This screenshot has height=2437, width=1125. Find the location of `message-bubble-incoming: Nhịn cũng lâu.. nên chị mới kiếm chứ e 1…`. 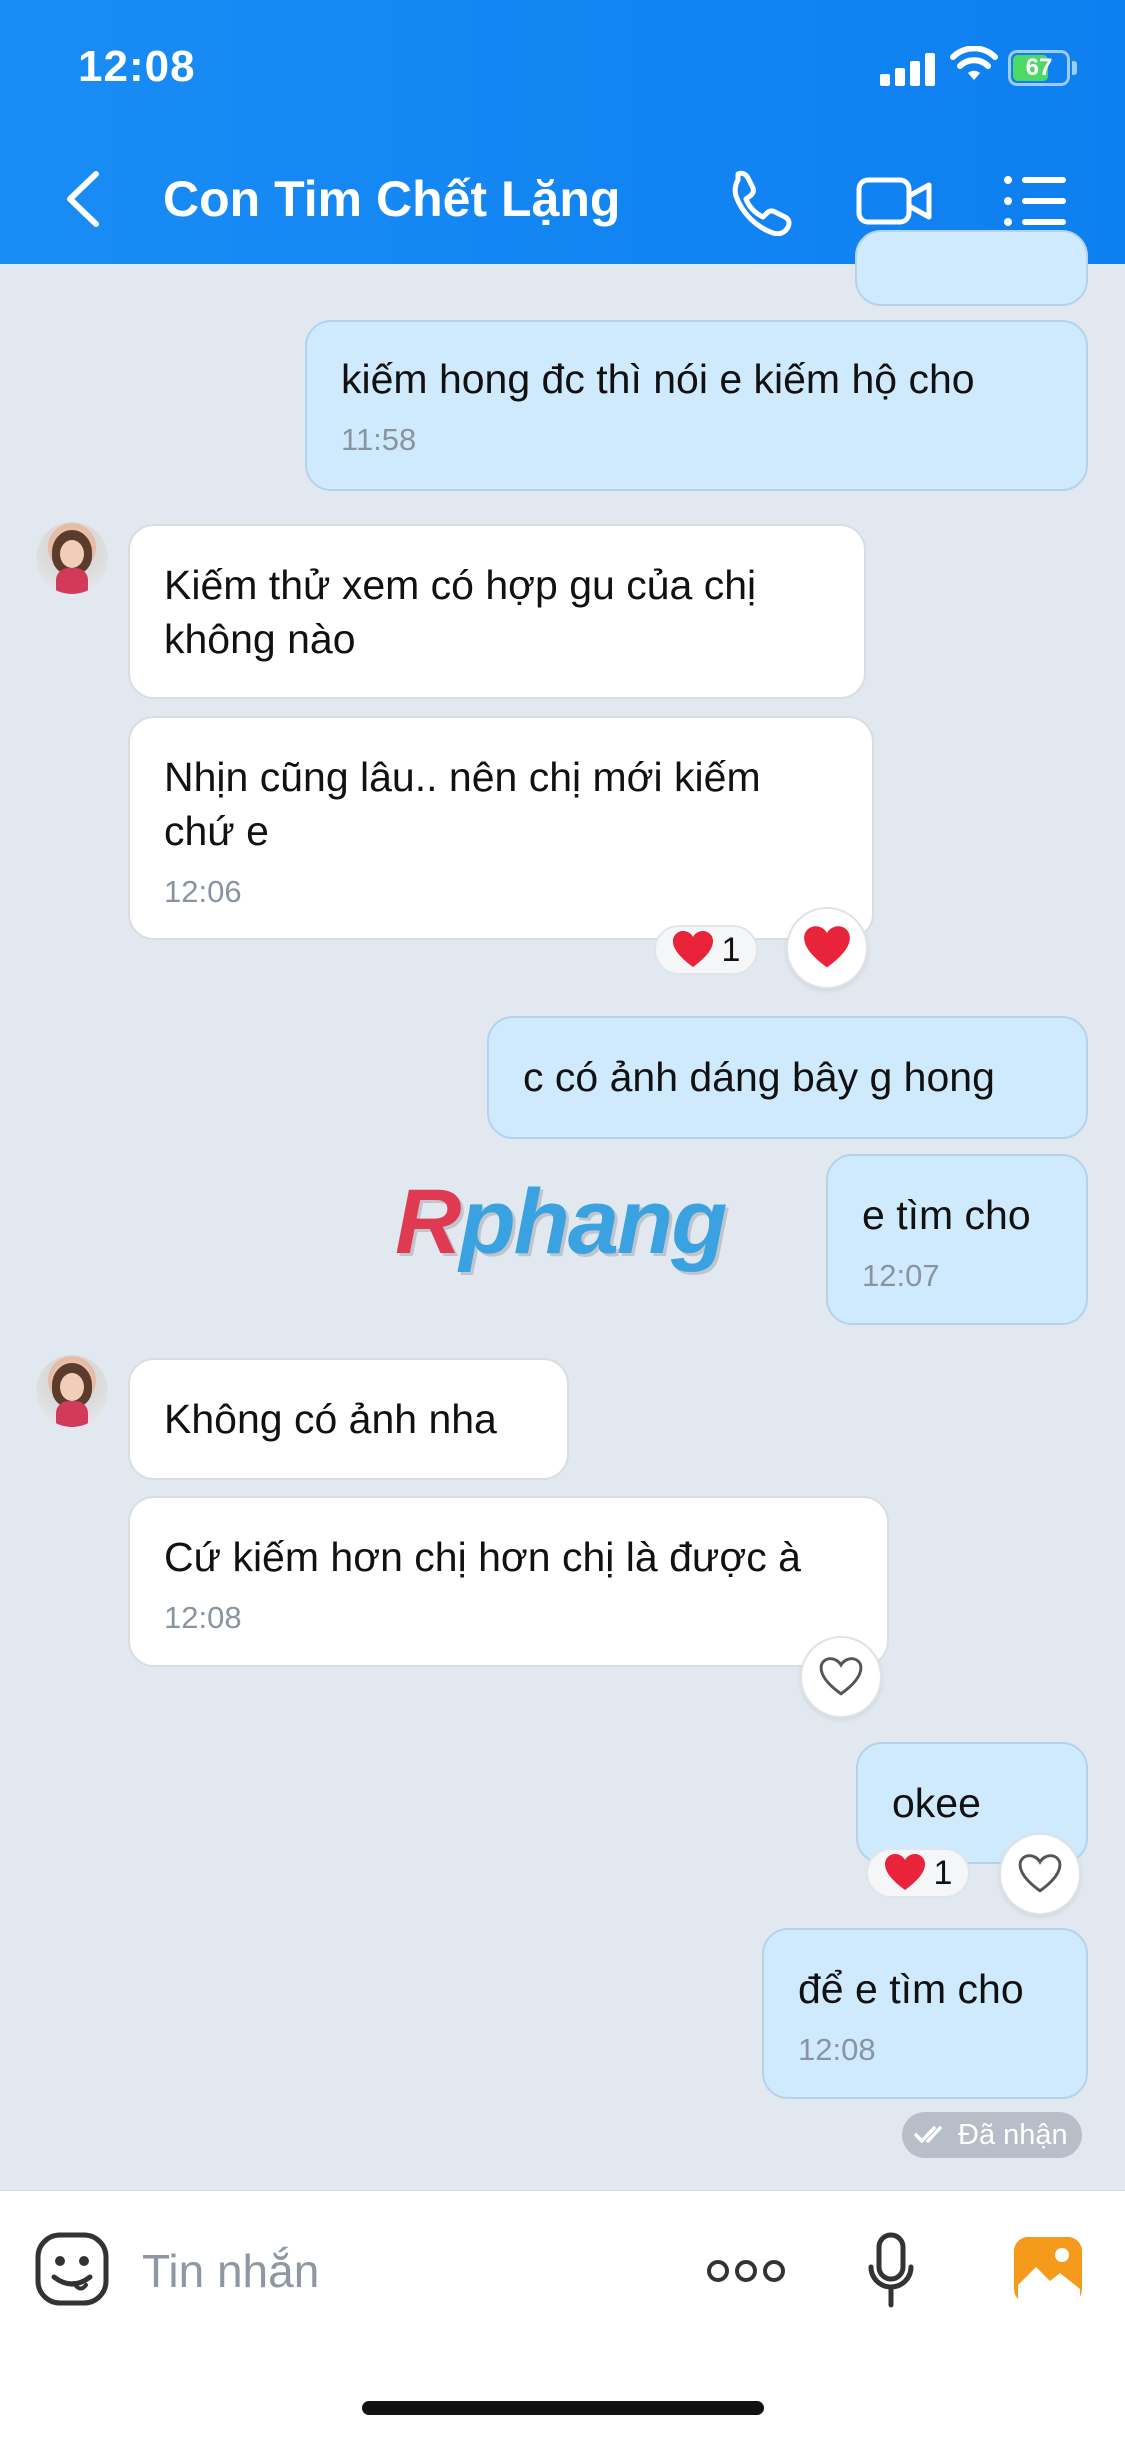

message-bubble-incoming: Nhịn cũng lâu.. nên chị mới kiếm chứ e 1… is located at coordinates (501, 828).